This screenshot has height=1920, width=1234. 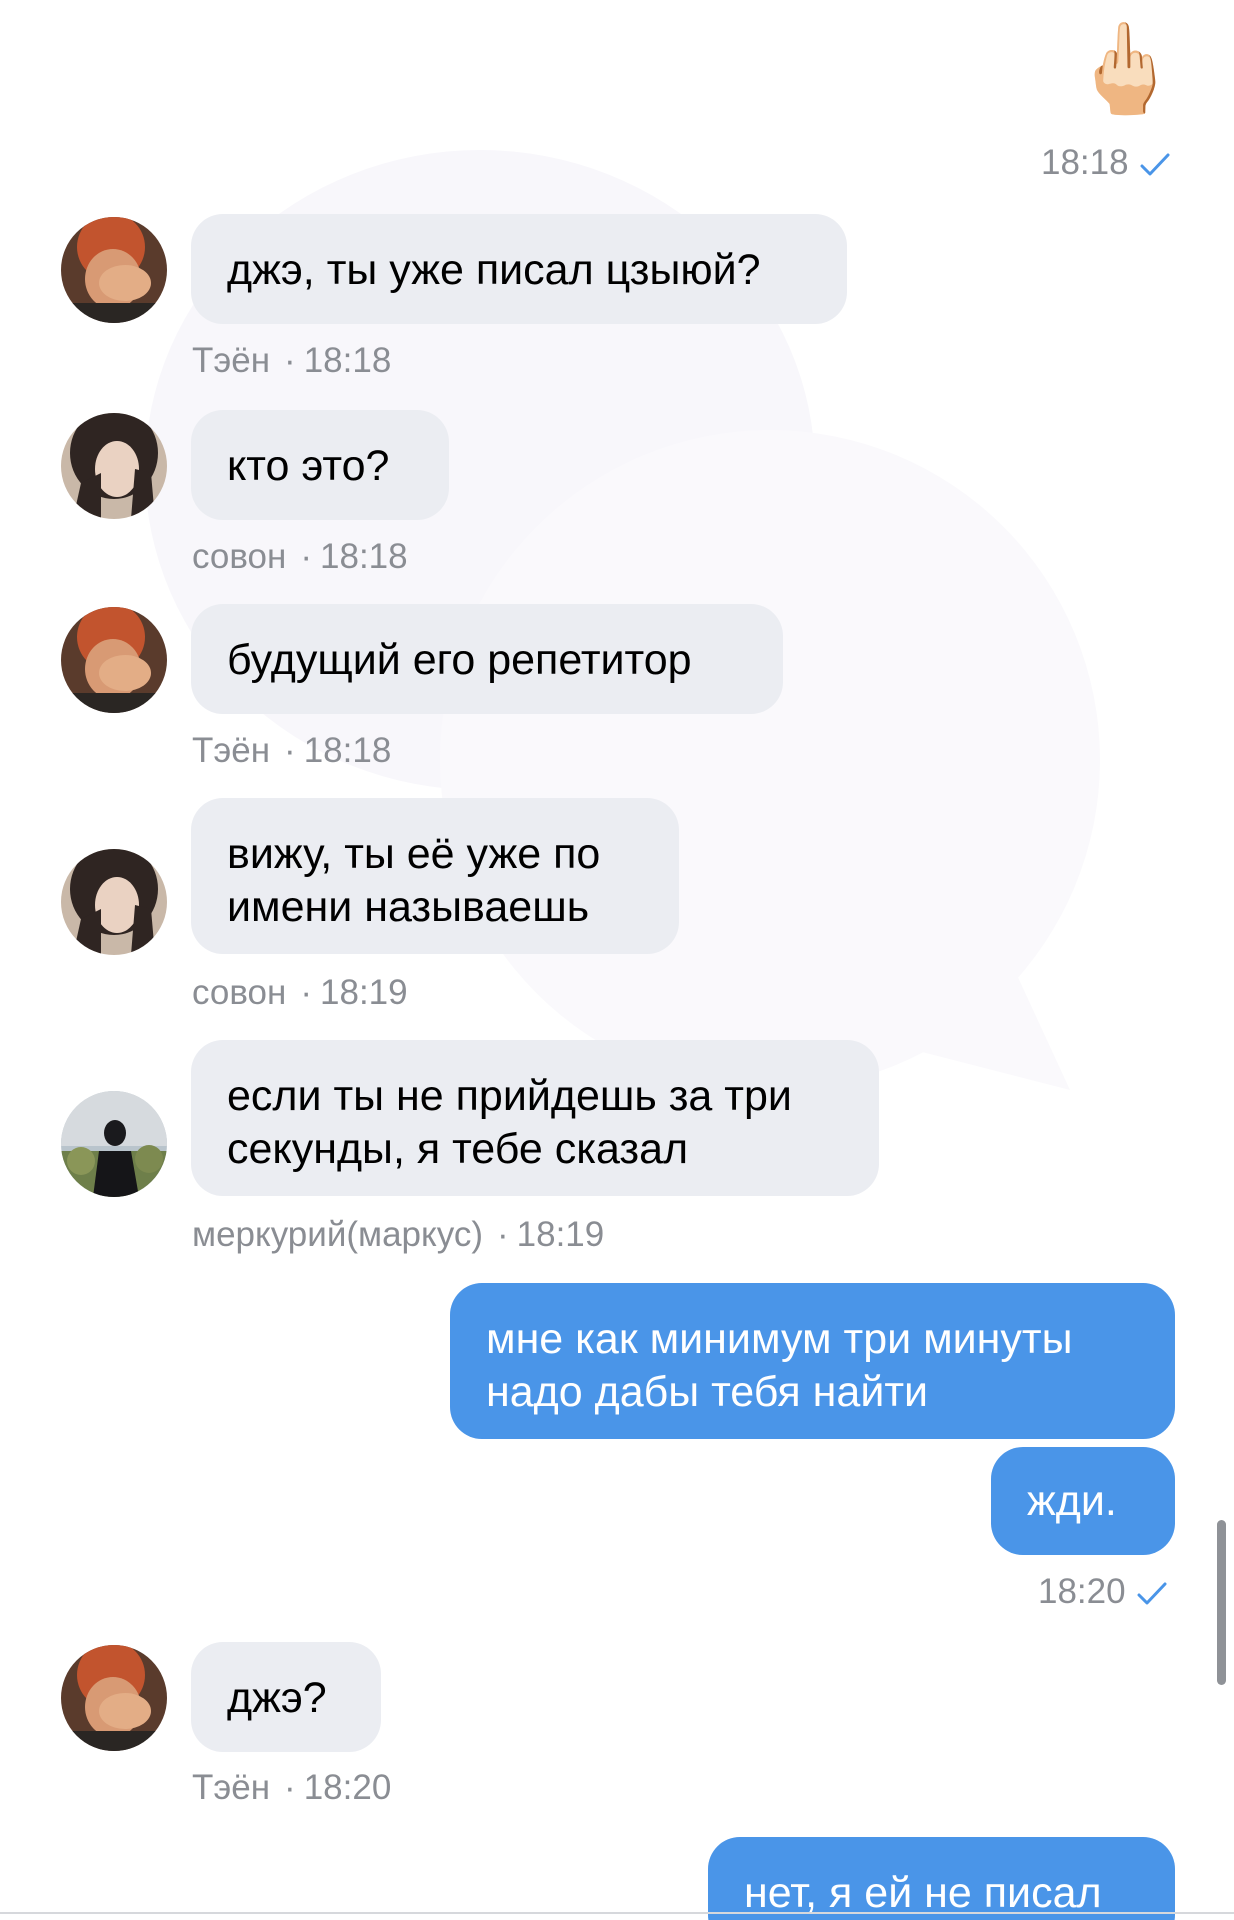 I want to click on message-text: будущий его репетитор, so click(x=459, y=660).